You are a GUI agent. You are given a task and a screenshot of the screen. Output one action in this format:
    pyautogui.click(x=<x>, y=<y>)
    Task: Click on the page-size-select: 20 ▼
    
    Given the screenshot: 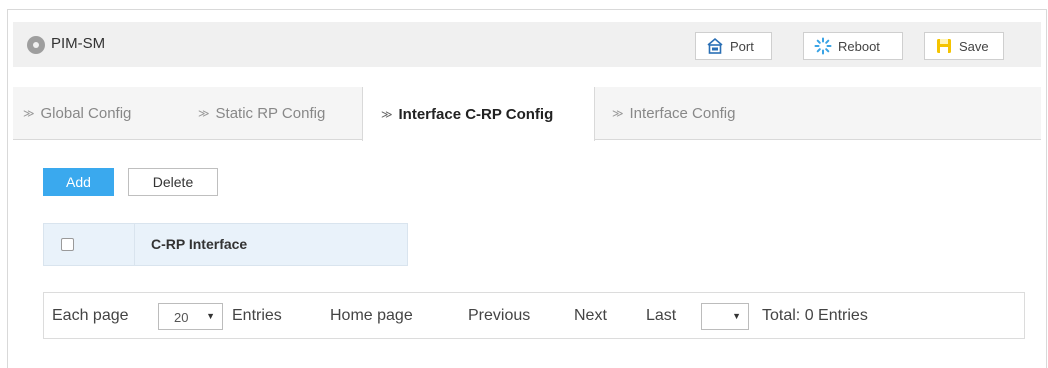 What is the action you would take?
    pyautogui.click(x=190, y=316)
    